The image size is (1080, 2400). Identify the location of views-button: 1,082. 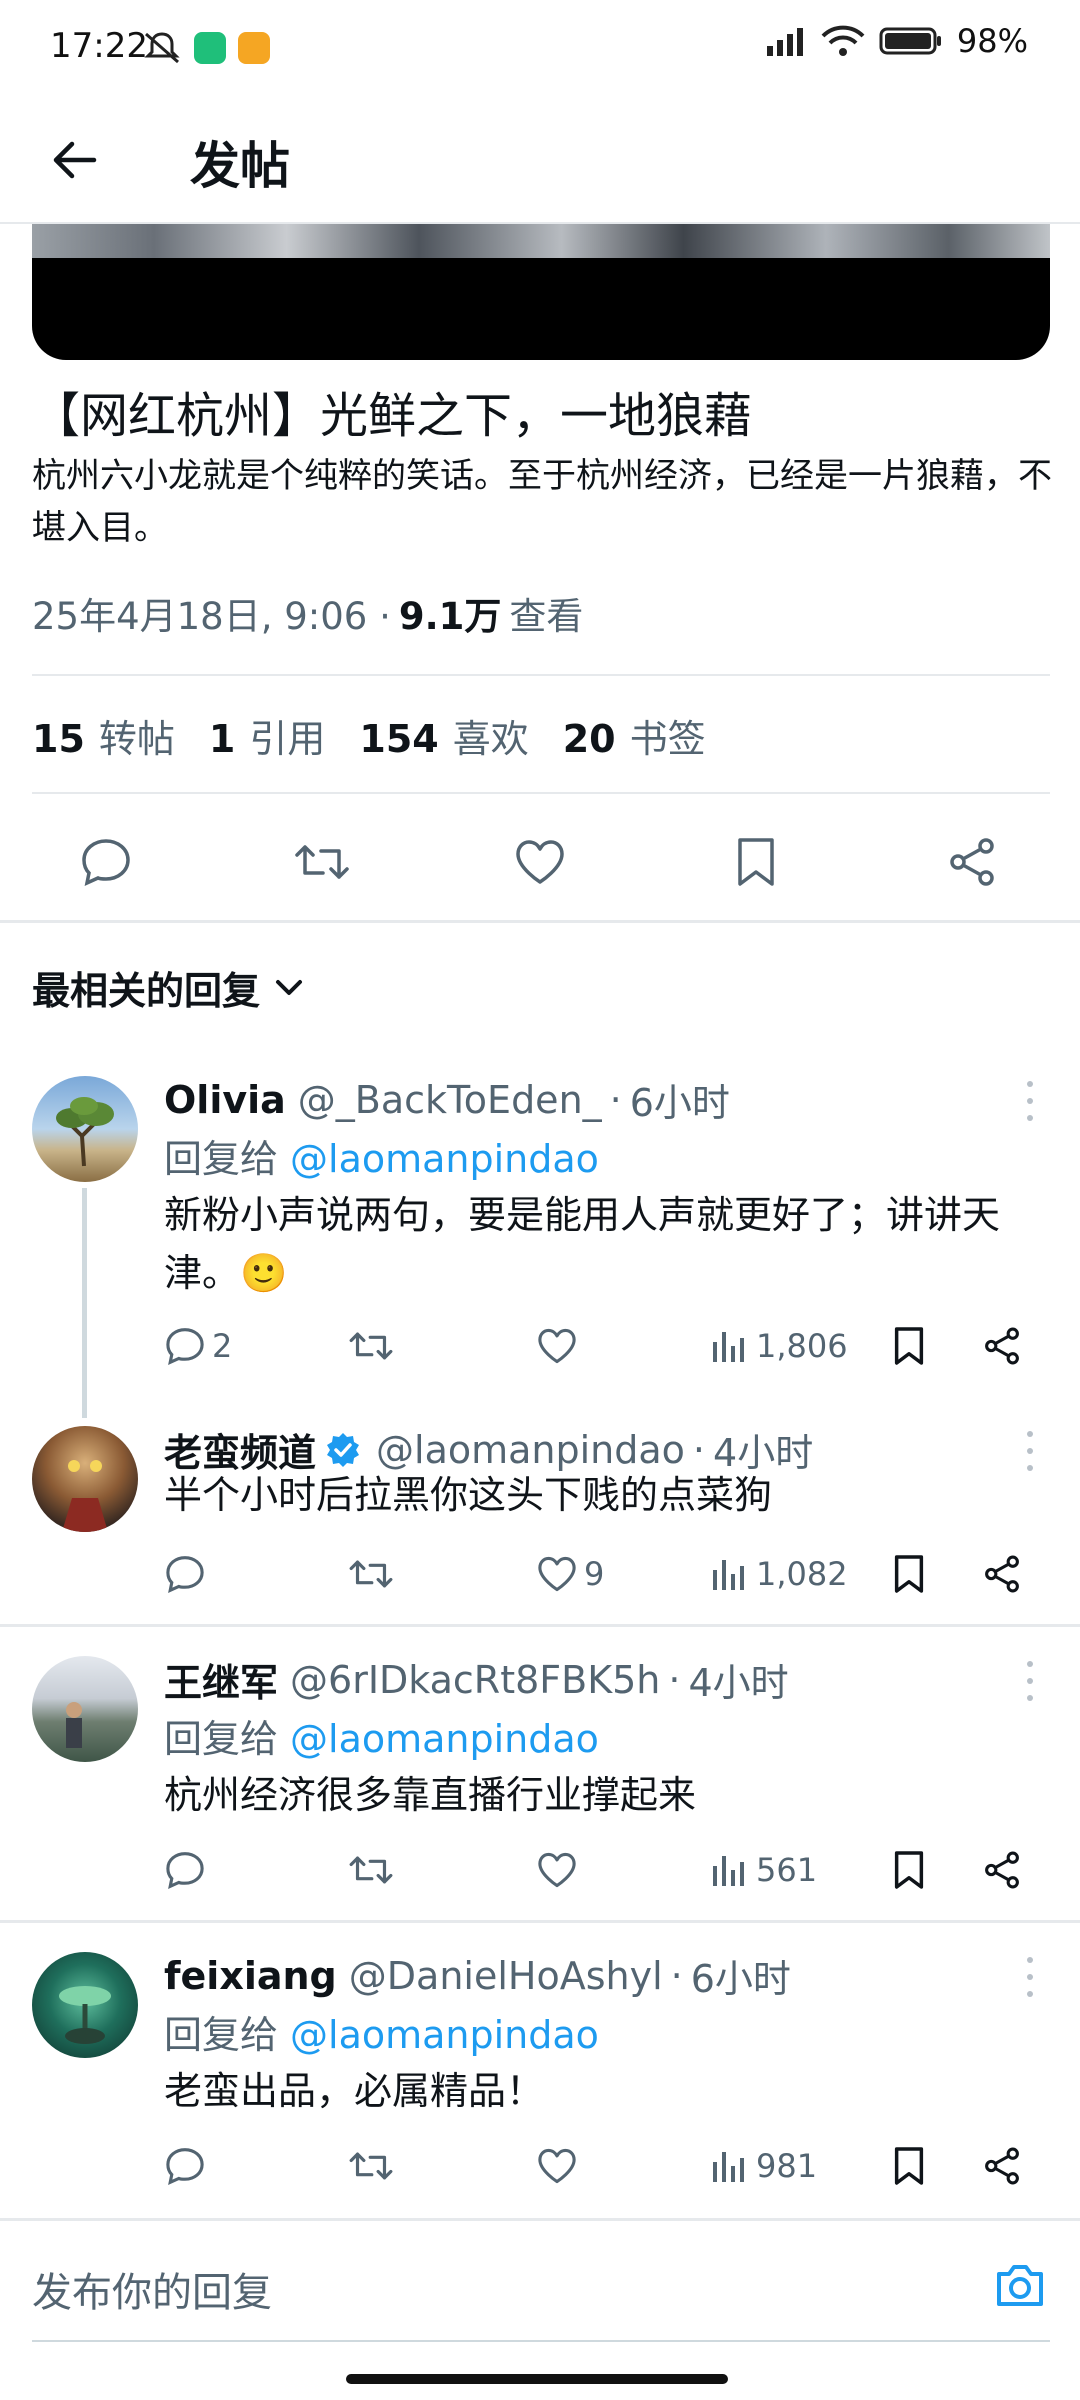
(780, 1574).